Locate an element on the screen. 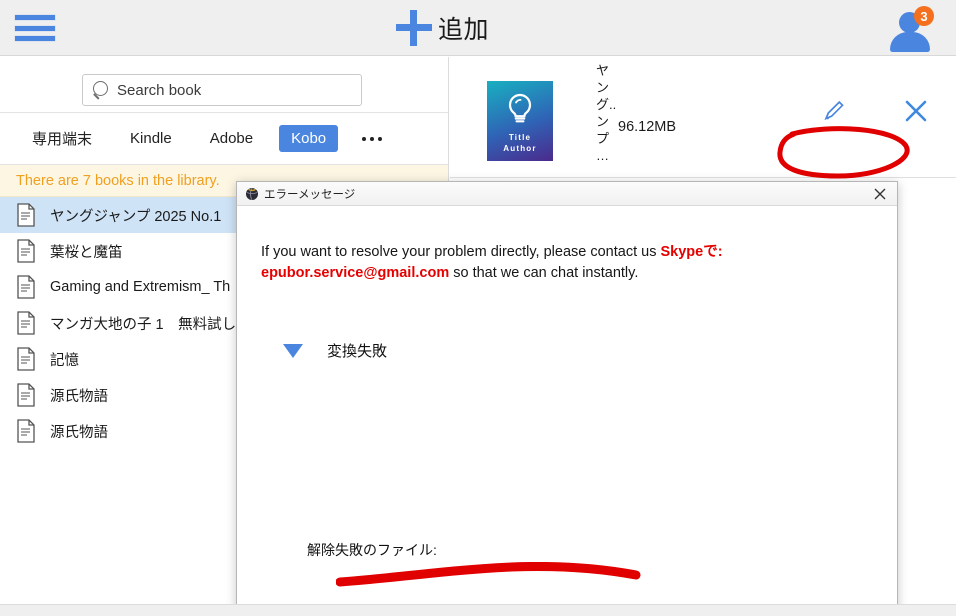 The image size is (956, 616). top-bar: 追加 3 is located at coordinates (478, 28).